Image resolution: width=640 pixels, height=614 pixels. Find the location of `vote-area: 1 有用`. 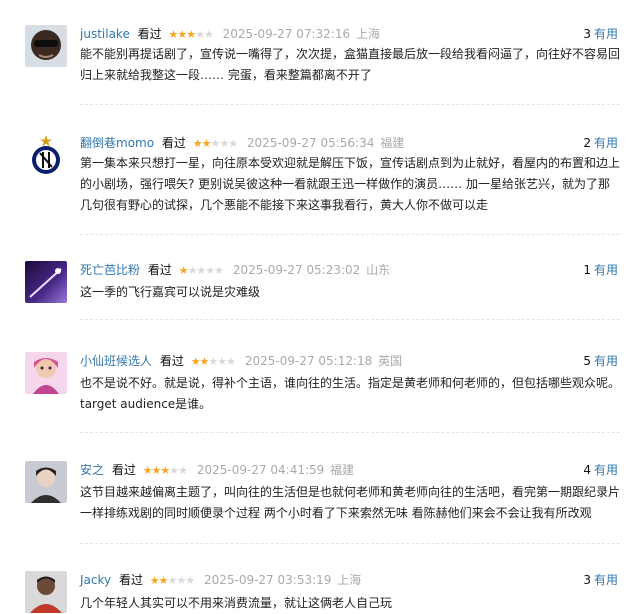

vote-area: 1 有用 is located at coordinates (600, 270).